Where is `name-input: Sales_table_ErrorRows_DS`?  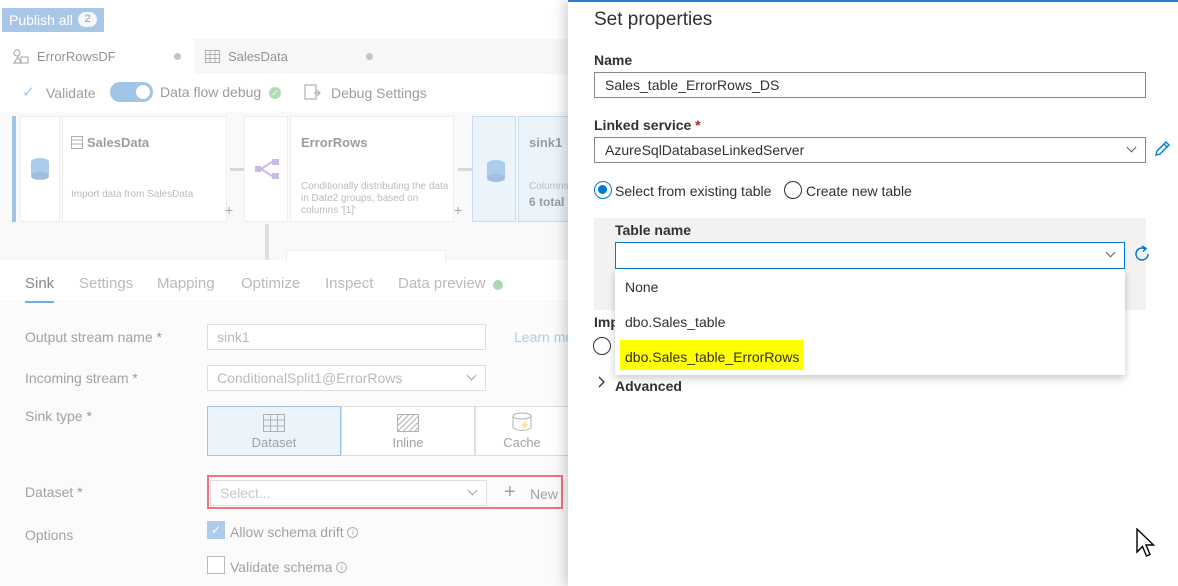 name-input: Sales_table_ErrorRows_DS is located at coordinates (870, 85).